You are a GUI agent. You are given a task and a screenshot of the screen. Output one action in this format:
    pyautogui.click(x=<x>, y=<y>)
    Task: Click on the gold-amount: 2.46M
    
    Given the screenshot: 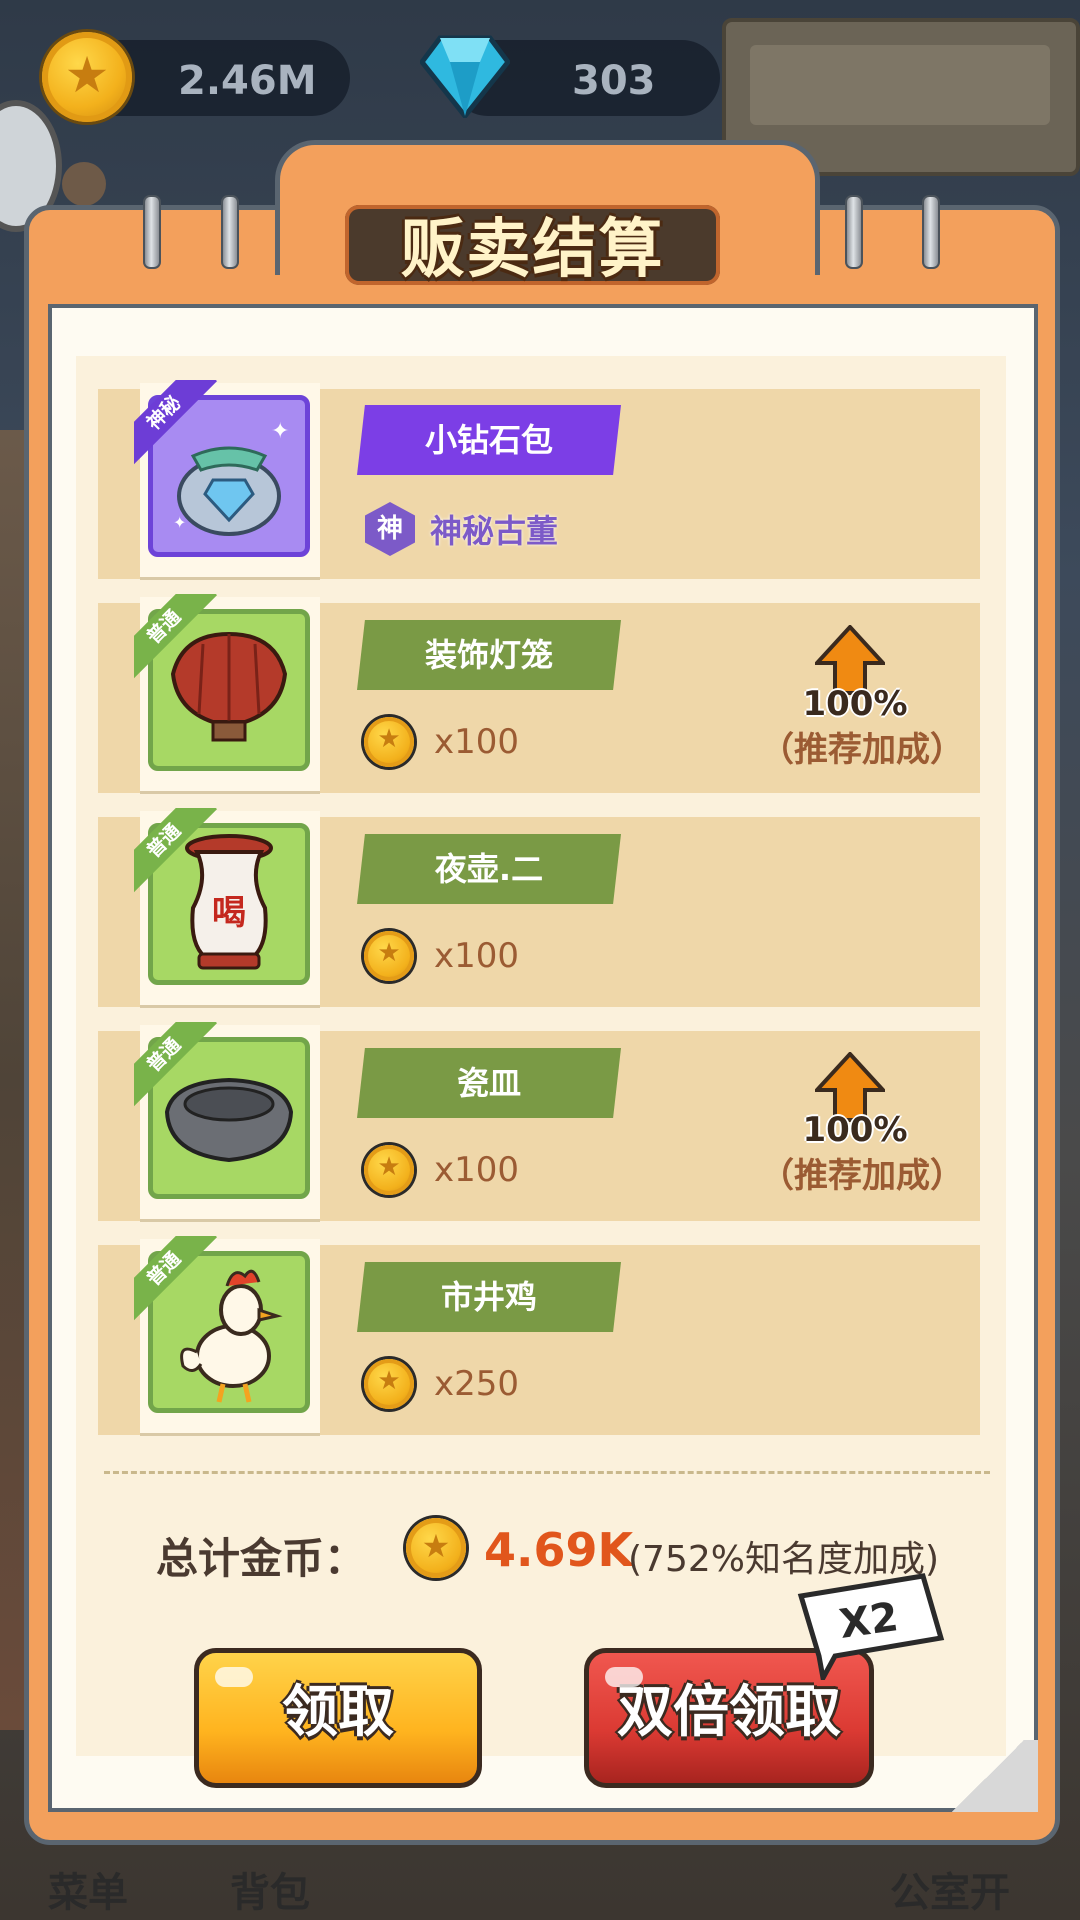 What is the action you would take?
    pyautogui.click(x=247, y=81)
    